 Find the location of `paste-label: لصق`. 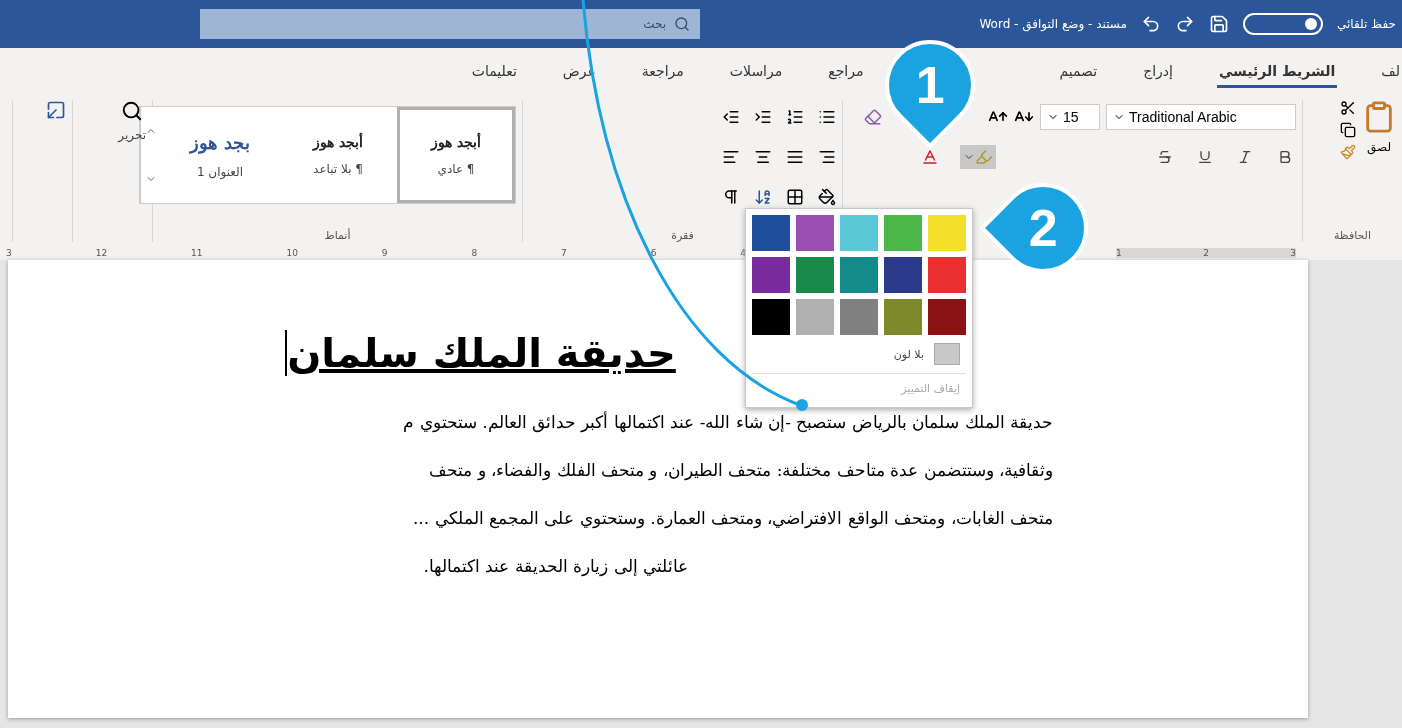

paste-label: لصق is located at coordinates (1379, 147).